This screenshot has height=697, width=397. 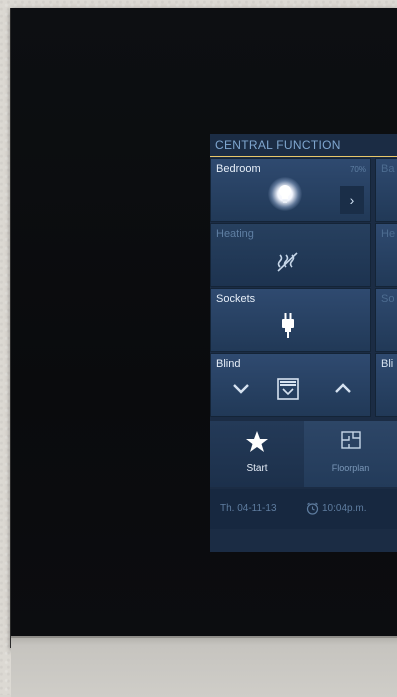 What do you see at coordinates (235, 234) in the screenshot?
I see `tile-label-heating: Heating` at bounding box center [235, 234].